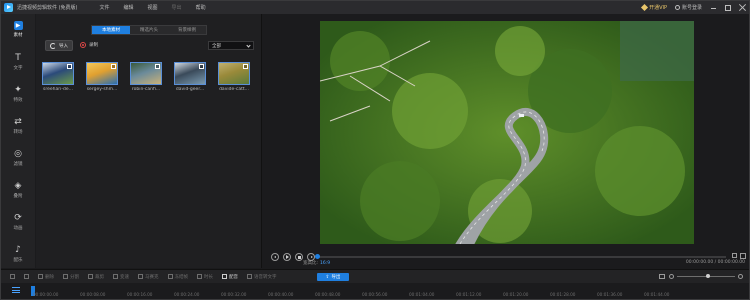 Image resolution: width=750 pixels, height=300 pixels. I want to click on tool-label: 时长, so click(208, 277).